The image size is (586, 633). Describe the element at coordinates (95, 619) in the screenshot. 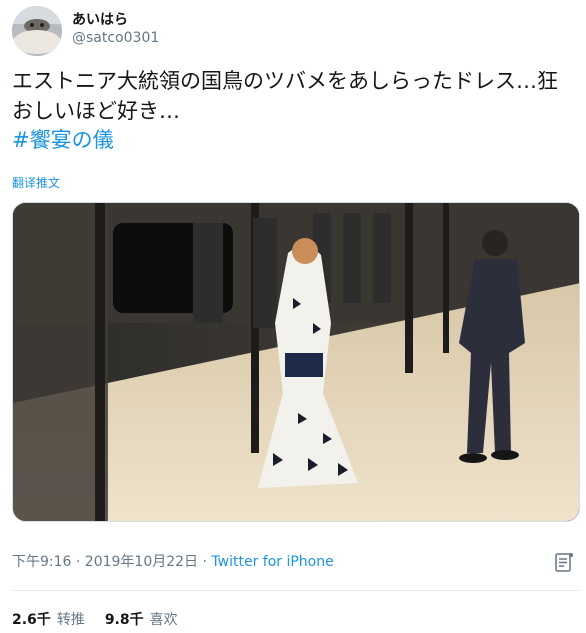

I see `tweet-stats: 2.6千 转推 9.8千 喜欢` at that location.